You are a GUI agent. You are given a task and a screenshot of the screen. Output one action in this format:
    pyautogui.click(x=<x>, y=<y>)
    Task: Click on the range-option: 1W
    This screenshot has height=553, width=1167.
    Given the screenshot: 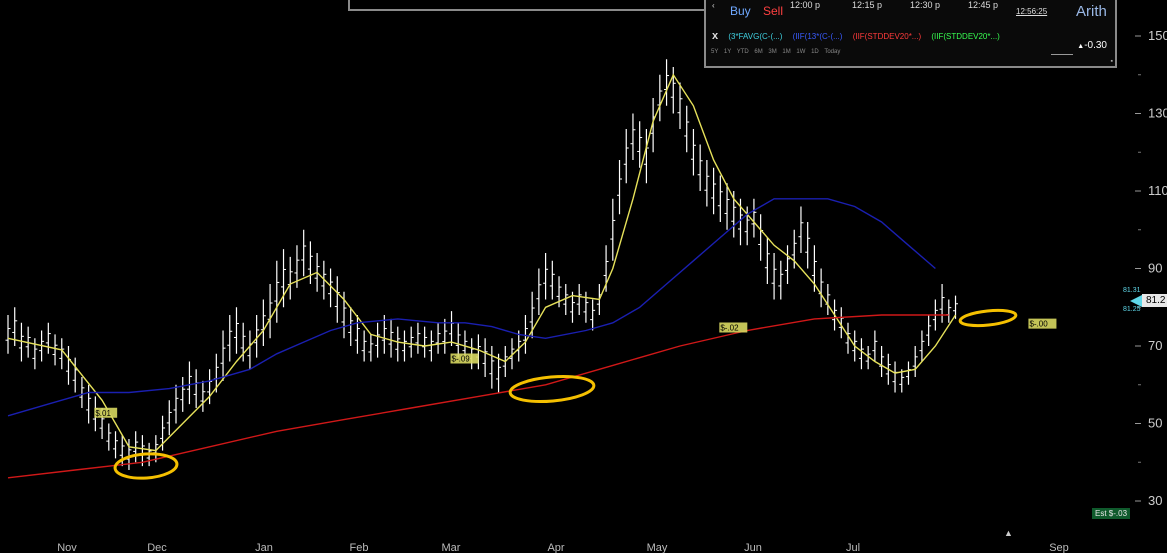 What is the action you would take?
    pyautogui.click(x=800, y=52)
    